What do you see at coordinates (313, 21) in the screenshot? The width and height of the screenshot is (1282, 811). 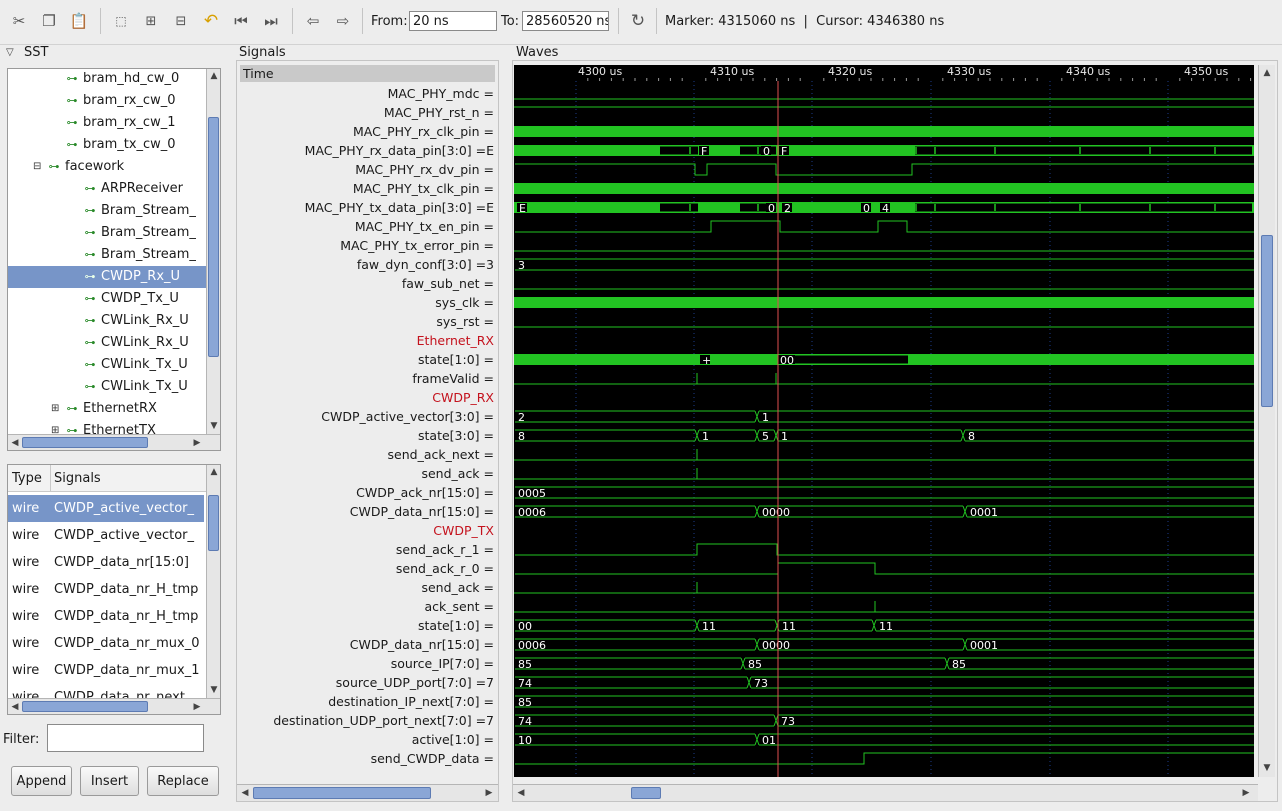 I see `prev-icon: ⇦` at bounding box center [313, 21].